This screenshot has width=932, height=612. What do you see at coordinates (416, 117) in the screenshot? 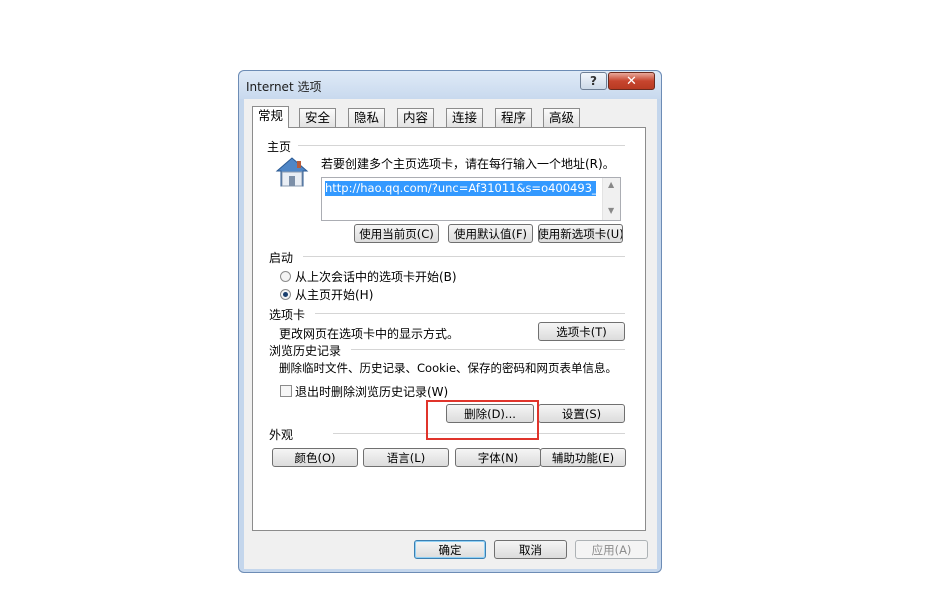
I see `tab-content: 内容` at bounding box center [416, 117].